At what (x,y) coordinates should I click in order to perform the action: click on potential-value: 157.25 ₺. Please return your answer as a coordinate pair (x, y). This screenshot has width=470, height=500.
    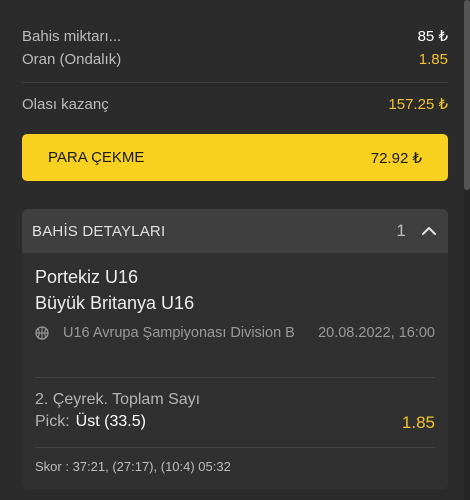
    Looking at the image, I should click on (418, 104).